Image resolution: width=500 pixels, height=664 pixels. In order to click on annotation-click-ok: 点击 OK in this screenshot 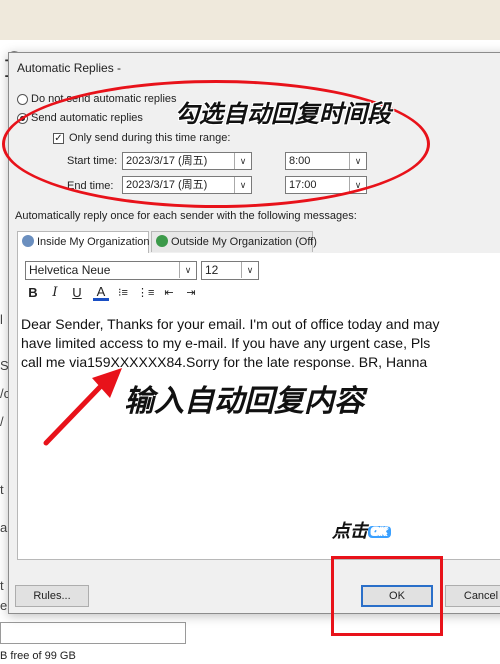, I will do `click(361, 530)`.